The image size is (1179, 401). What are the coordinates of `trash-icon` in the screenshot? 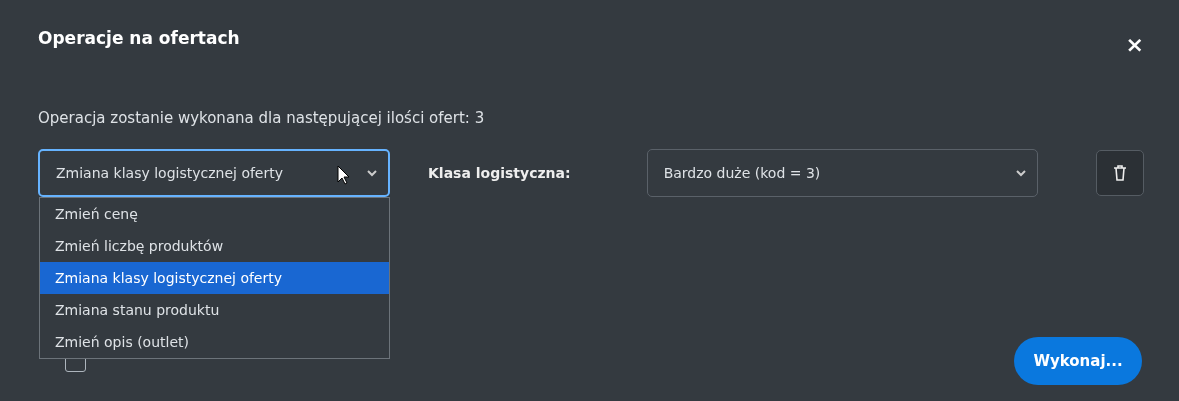 It's located at (1120, 173).